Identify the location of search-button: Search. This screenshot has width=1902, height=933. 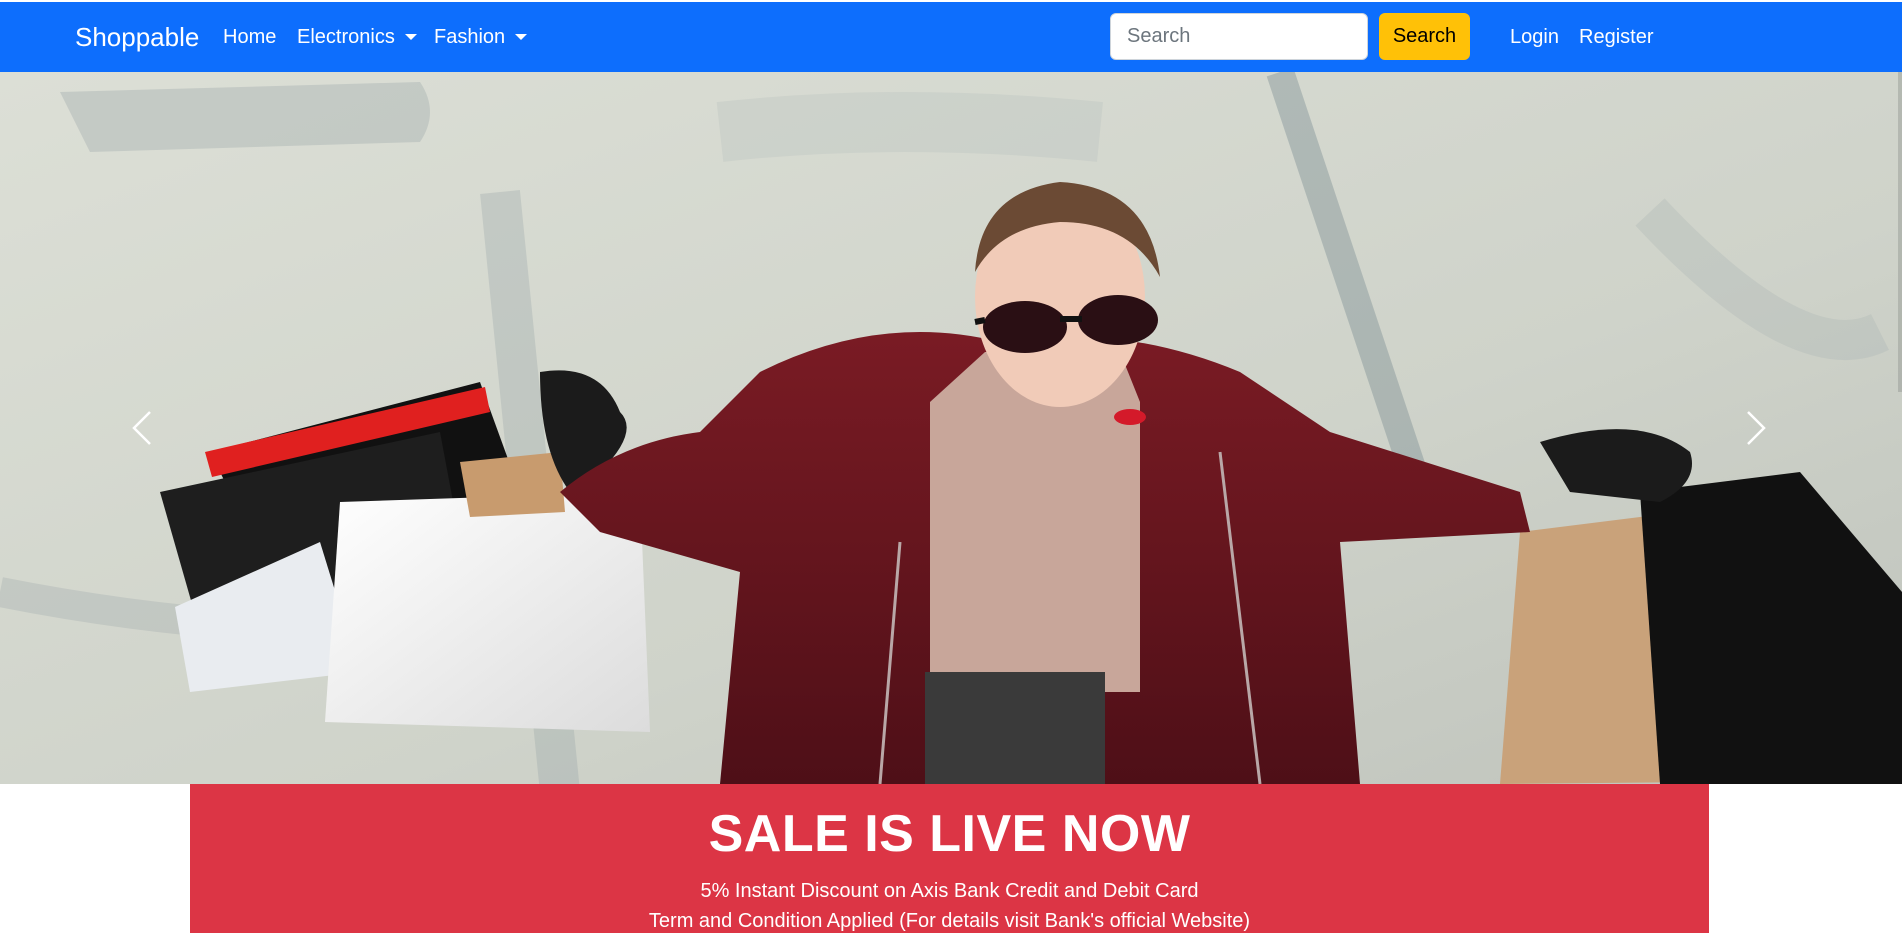
(1424, 36).